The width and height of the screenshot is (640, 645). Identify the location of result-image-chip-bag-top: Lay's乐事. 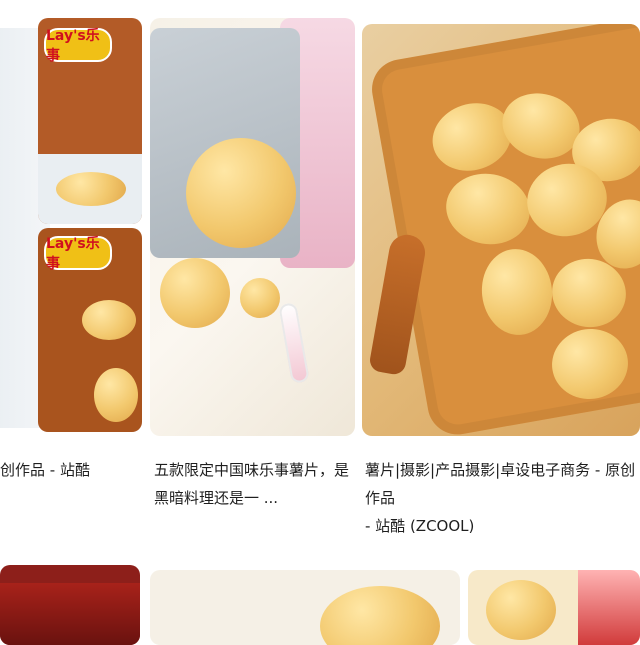
(90, 121).